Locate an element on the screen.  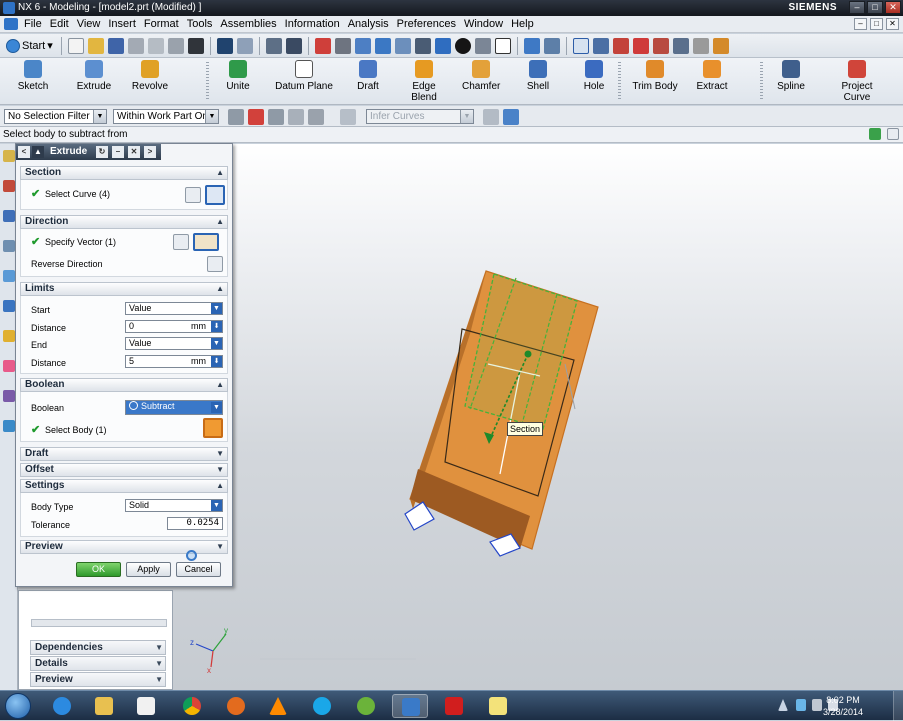
reverse-direction-icon is located at coordinates (215, 264).